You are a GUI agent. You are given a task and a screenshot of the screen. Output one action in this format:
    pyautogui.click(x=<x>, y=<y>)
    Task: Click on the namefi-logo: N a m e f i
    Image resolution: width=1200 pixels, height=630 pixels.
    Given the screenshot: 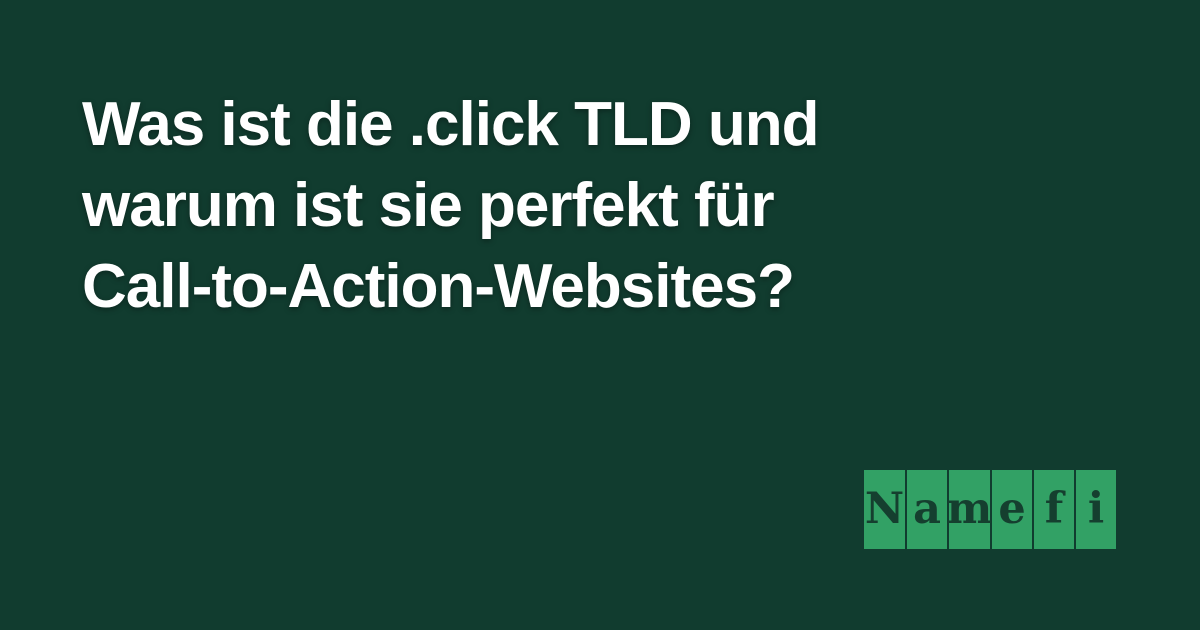 What is the action you would take?
    pyautogui.click(x=990, y=509)
    